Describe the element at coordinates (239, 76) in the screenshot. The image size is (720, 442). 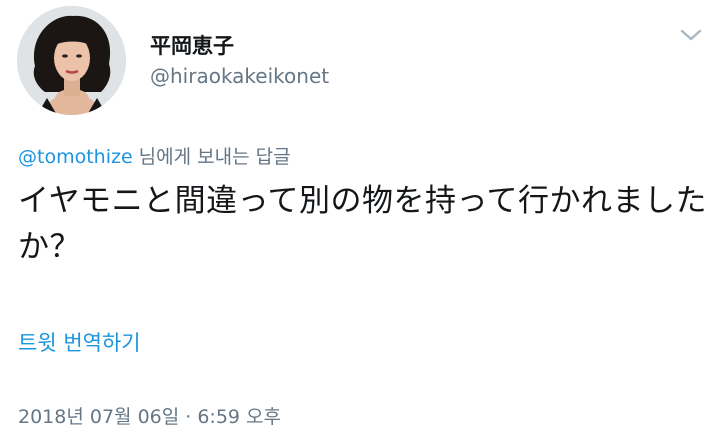
I see `user-handle: @hiraokakeikonet` at that location.